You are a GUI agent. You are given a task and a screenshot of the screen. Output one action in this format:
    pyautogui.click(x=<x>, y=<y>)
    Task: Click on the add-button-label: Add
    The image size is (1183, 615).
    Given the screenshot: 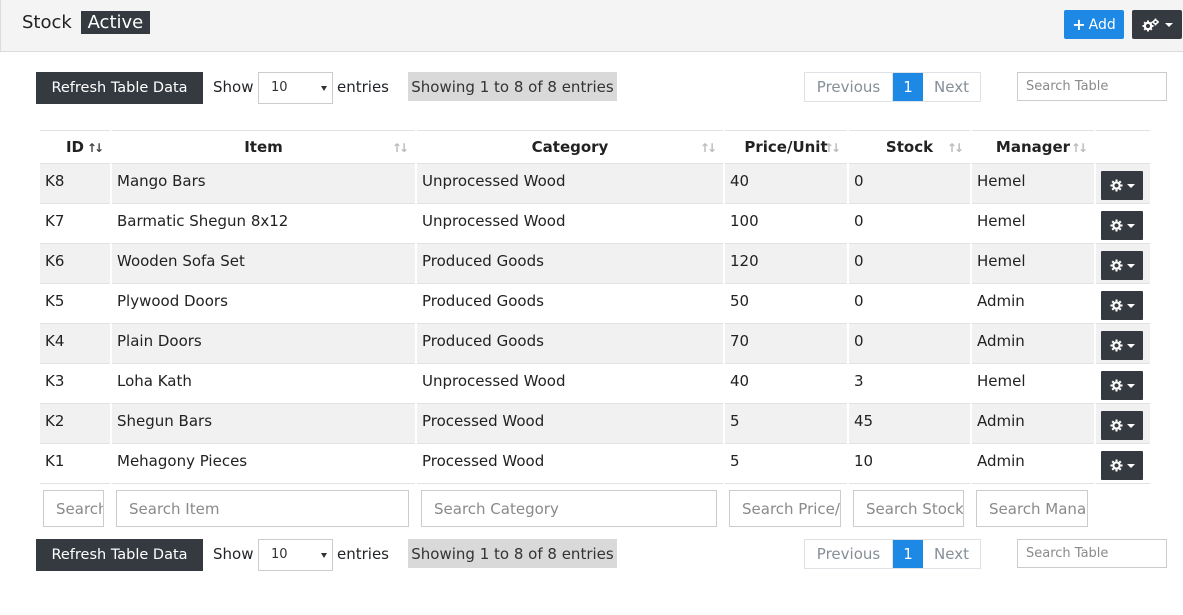 What is the action you would take?
    pyautogui.click(x=1102, y=24)
    